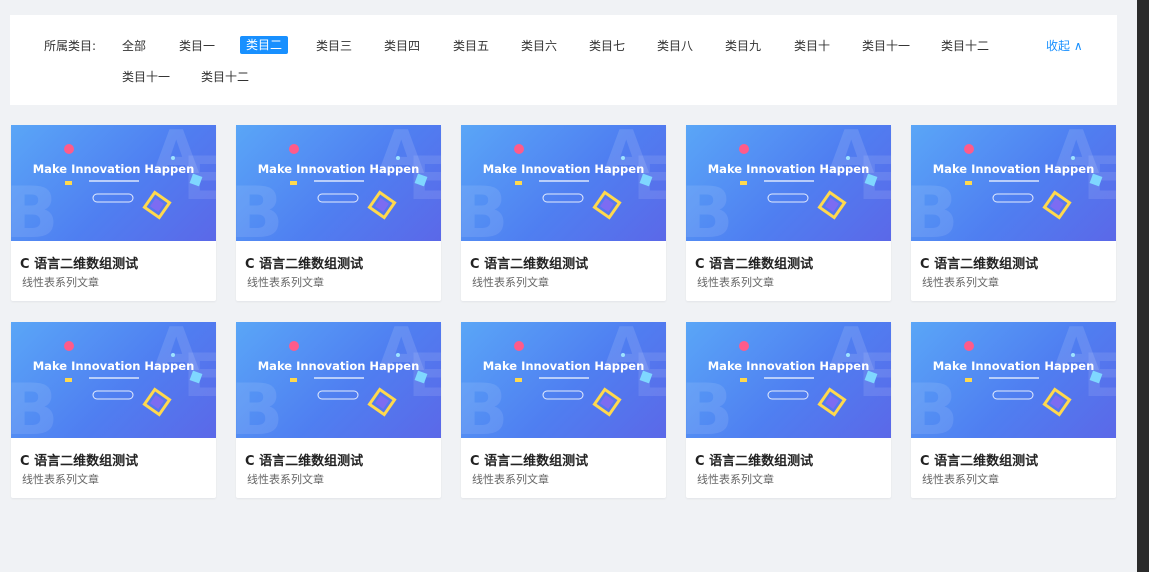 This screenshot has height=572, width=1149. I want to click on category-12-row2: 类目十二, so click(225, 77).